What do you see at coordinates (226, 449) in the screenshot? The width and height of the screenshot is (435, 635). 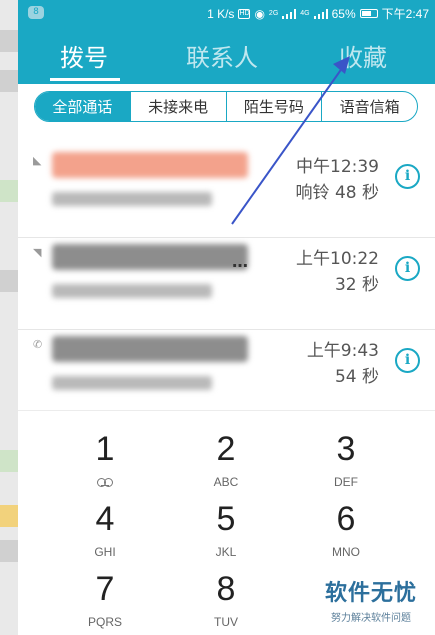 I see `key-digit: 2` at bounding box center [226, 449].